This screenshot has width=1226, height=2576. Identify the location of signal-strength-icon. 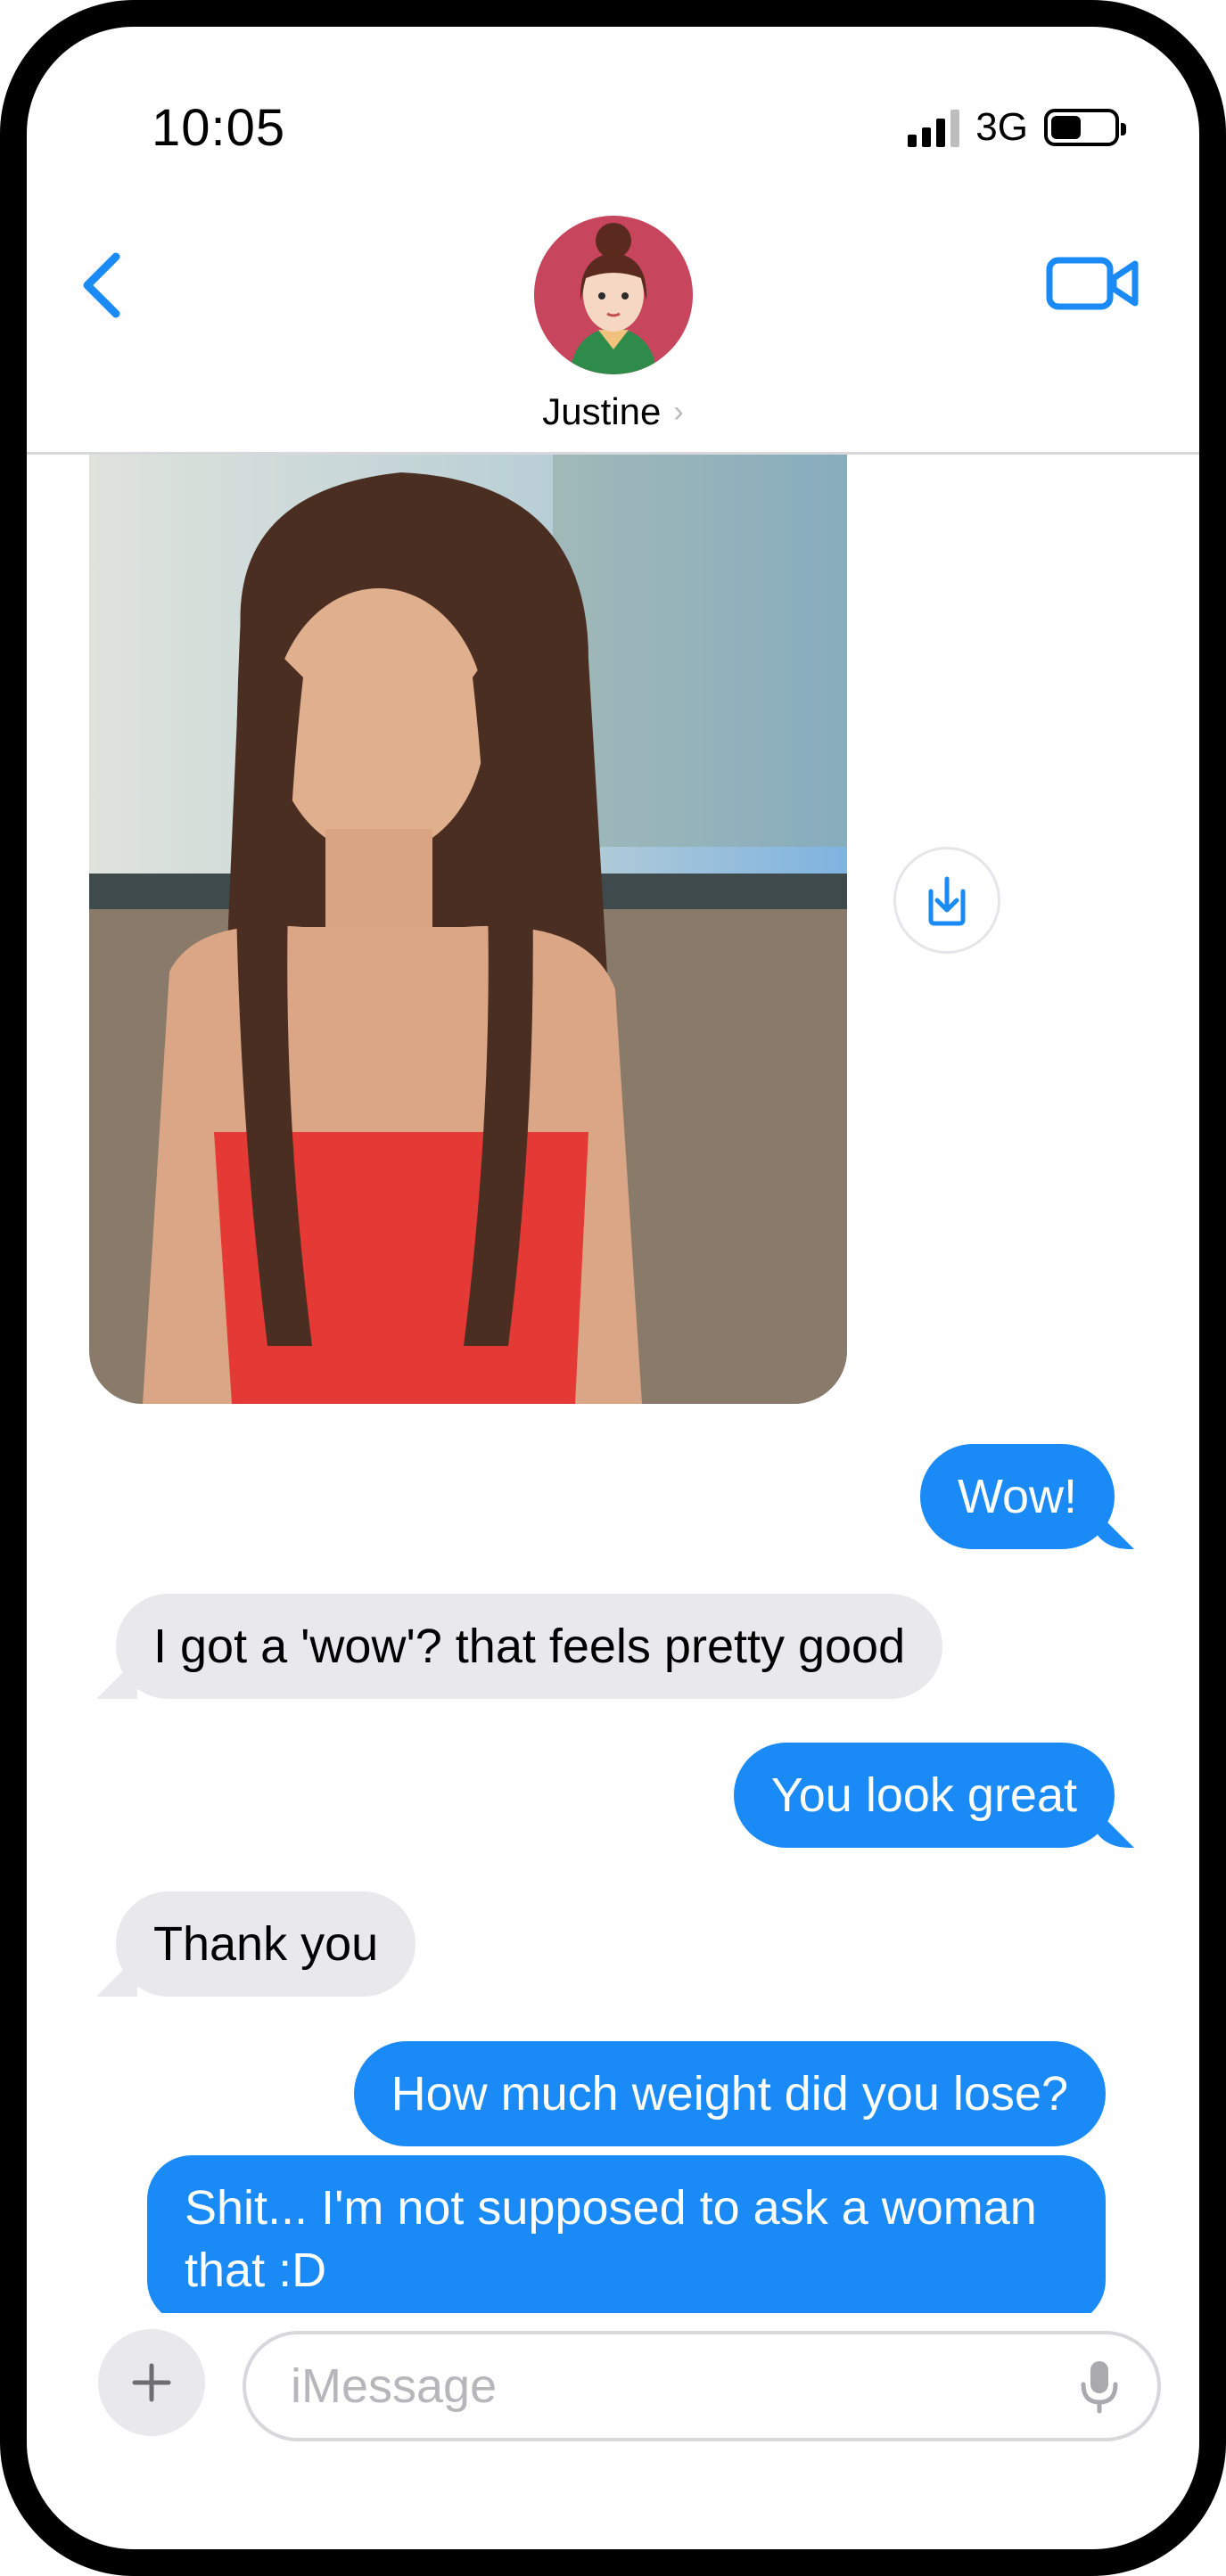
(934, 127).